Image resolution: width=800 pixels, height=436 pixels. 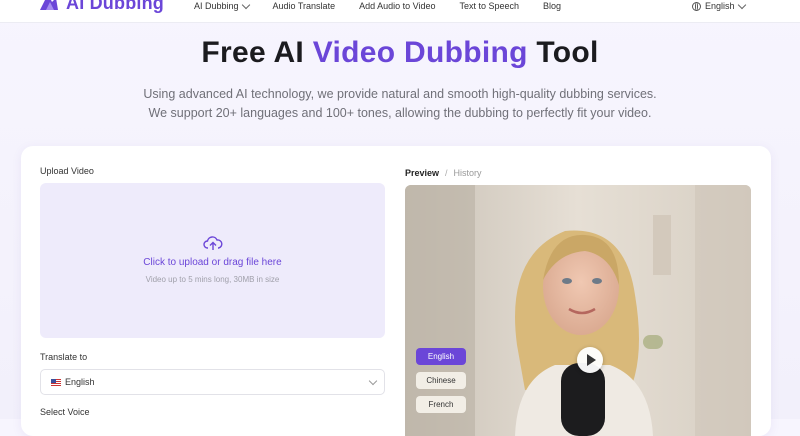 What do you see at coordinates (441, 404) in the screenshot?
I see `preview-lang-french: French` at bounding box center [441, 404].